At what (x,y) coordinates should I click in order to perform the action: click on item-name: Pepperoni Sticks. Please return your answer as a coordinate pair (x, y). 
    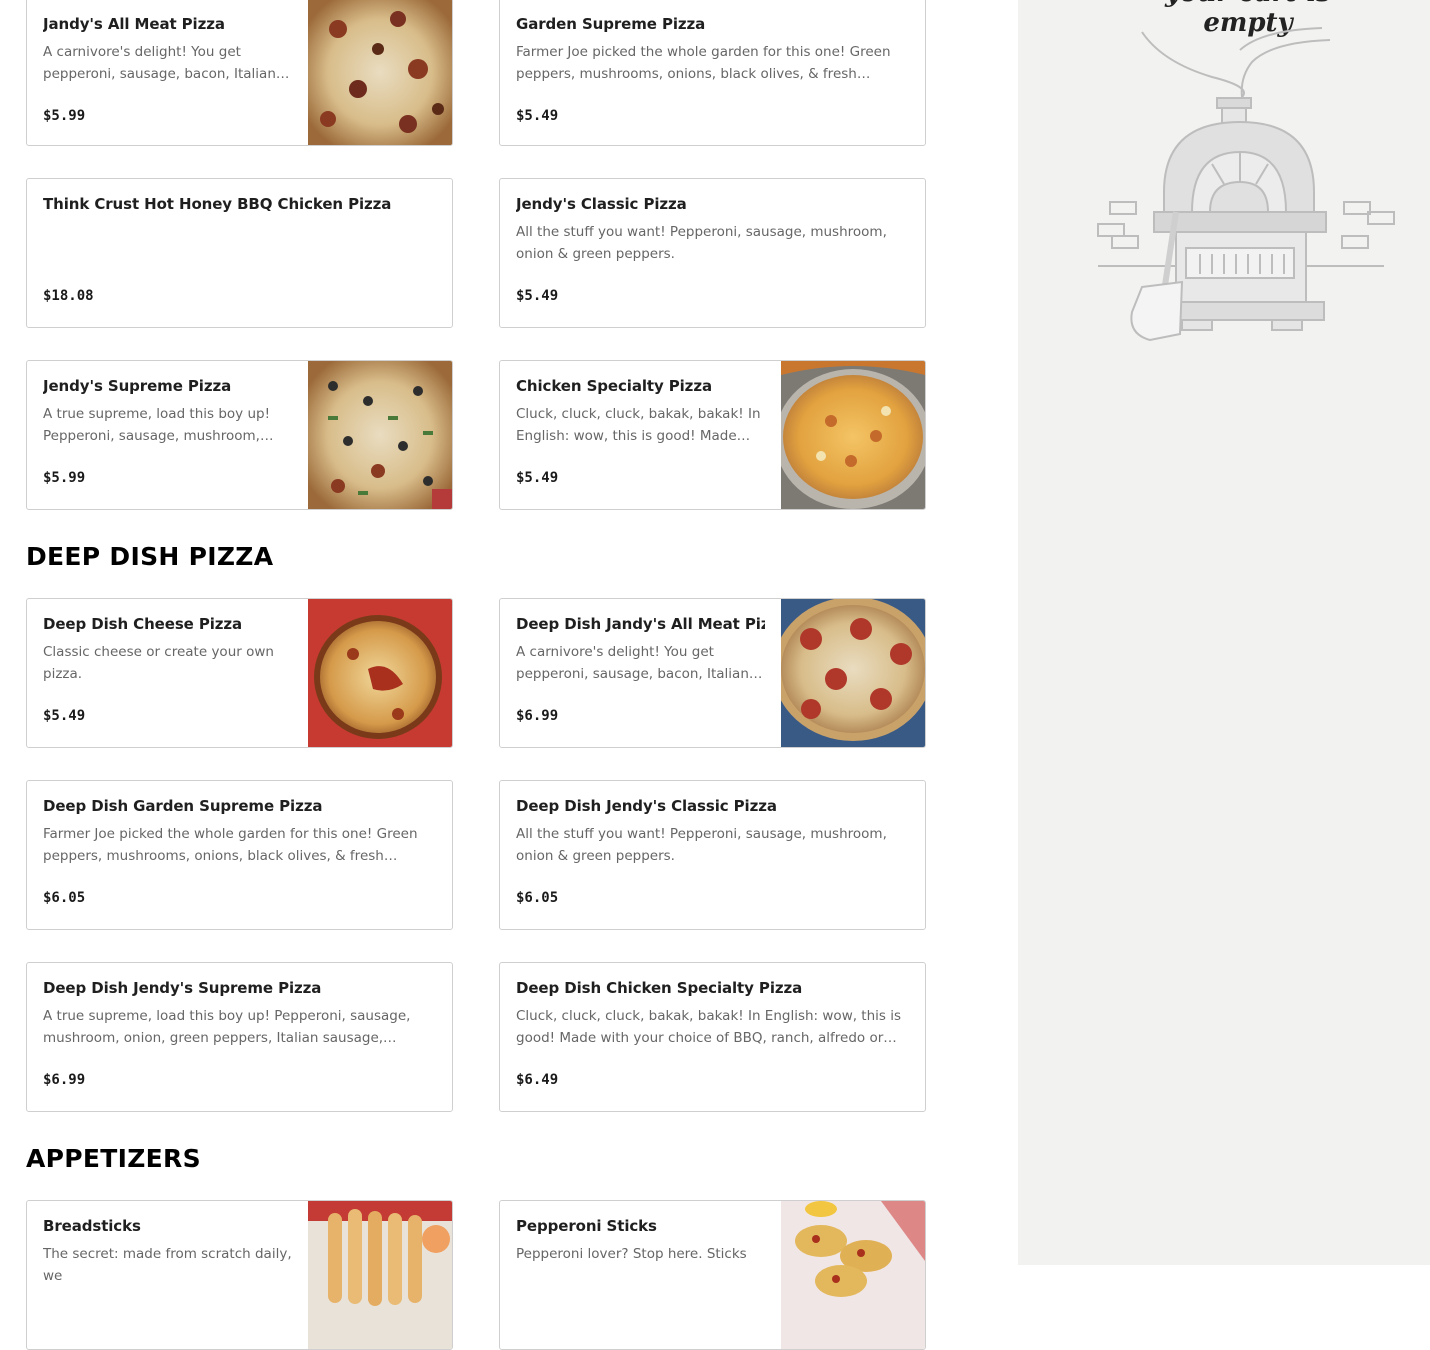
    Looking at the image, I should click on (586, 1226).